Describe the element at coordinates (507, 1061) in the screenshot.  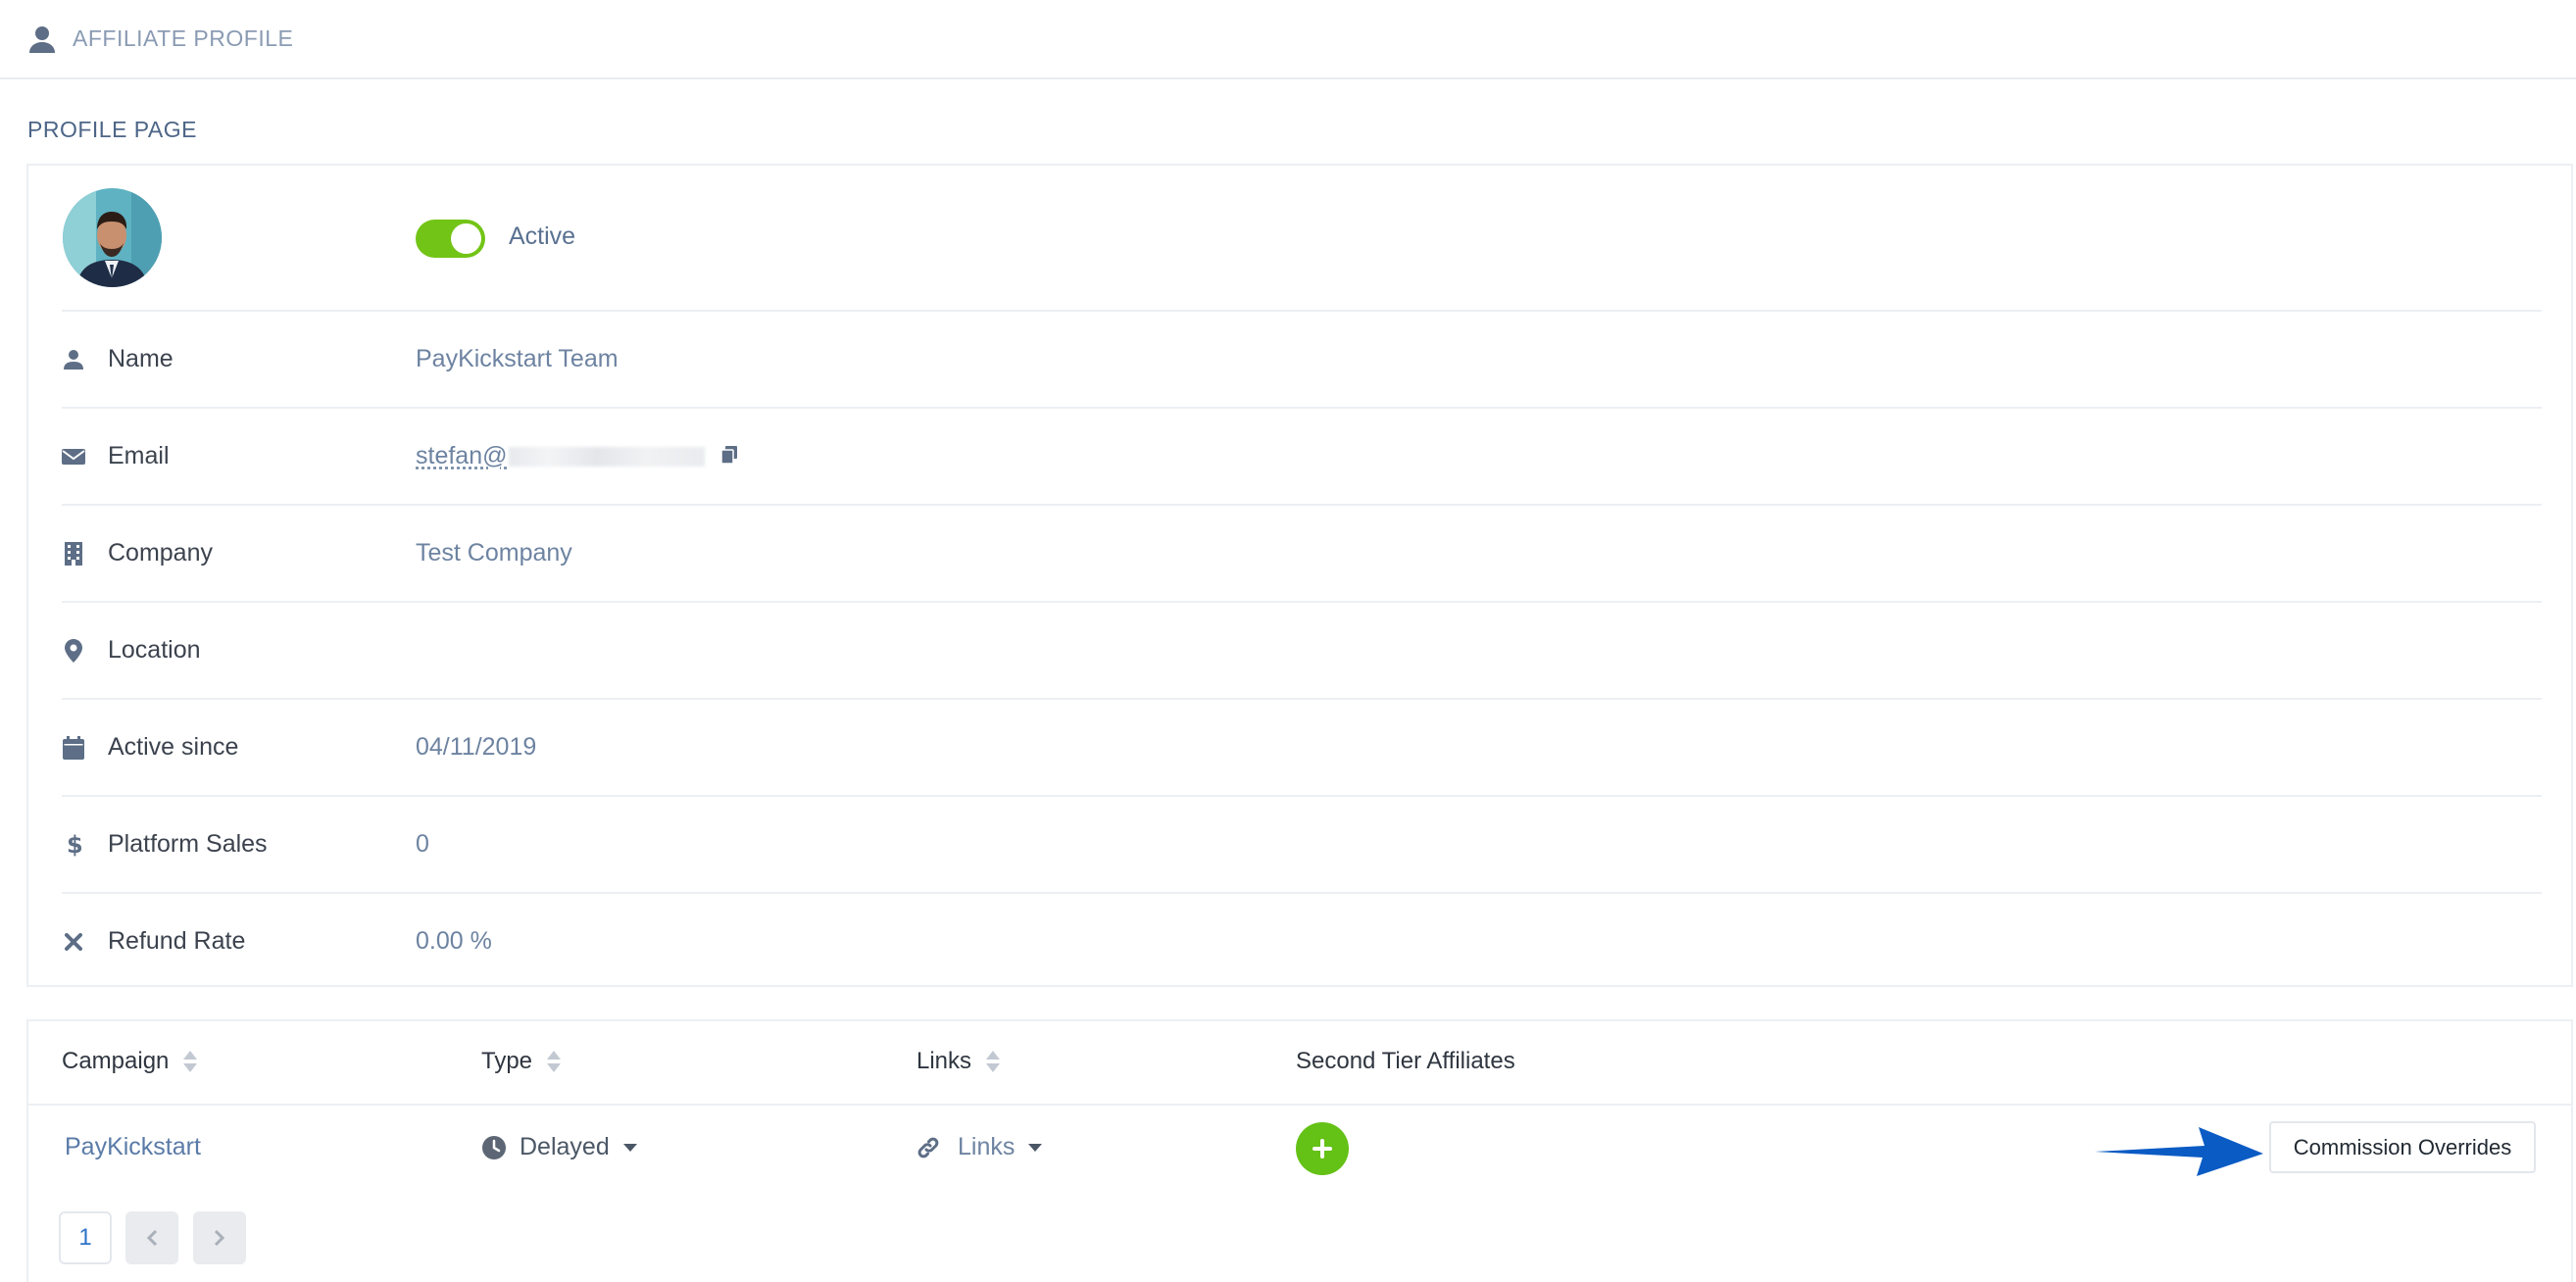
I see `column-label: Type` at that location.